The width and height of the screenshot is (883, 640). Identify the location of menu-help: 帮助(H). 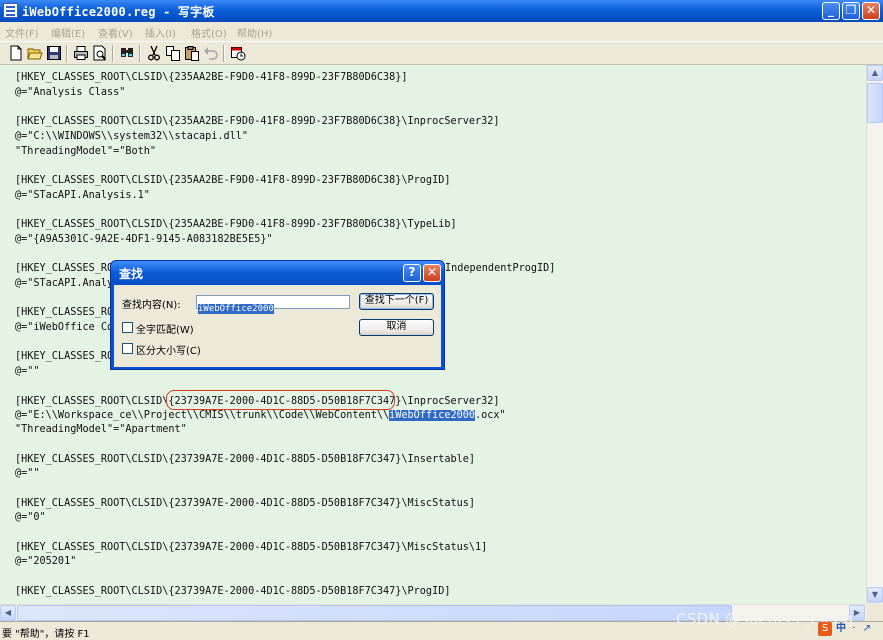
(254, 32).